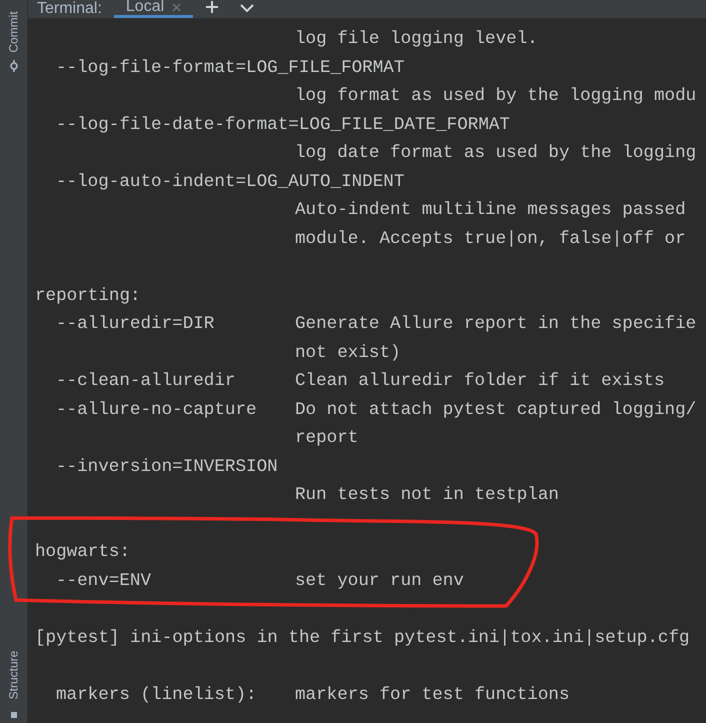 The height and width of the screenshot is (723, 706). Describe the element at coordinates (495, 96) in the screenshot. I see `option-description: log format as used by the logging modu` at that location.